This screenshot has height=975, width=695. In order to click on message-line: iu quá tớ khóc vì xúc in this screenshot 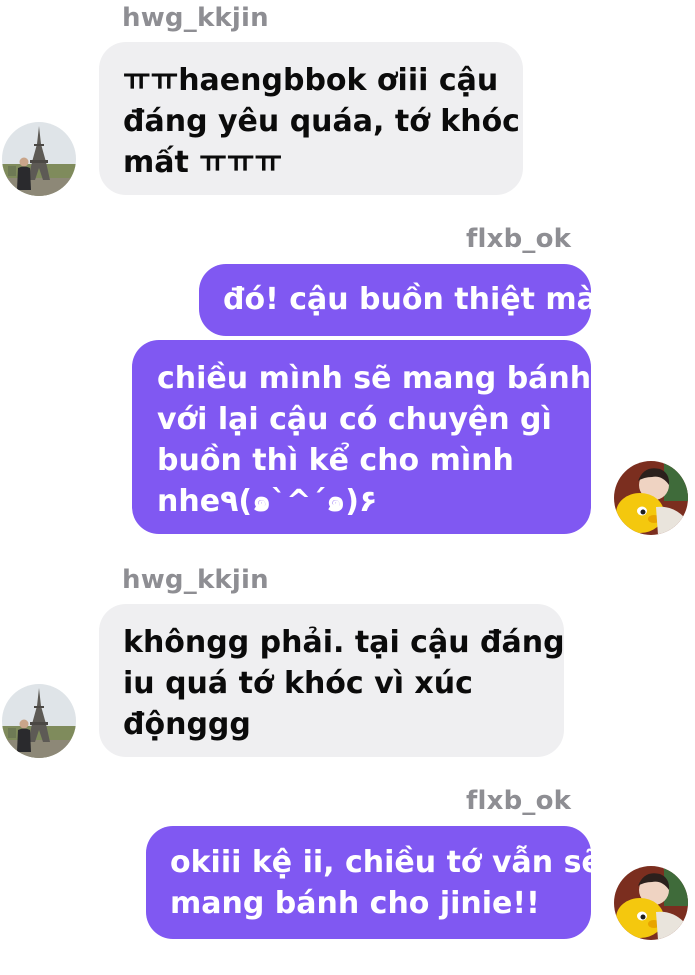, I will do `click(298, 683)`.